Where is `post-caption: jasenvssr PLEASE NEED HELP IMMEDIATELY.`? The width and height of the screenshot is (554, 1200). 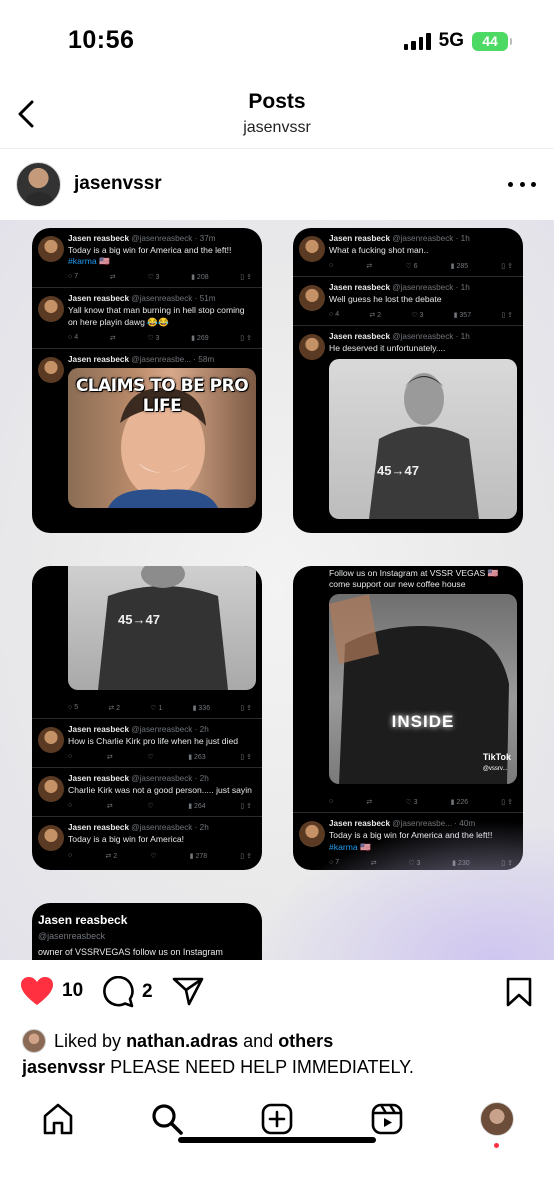
post-caption: jasenvssr PLEASE NEED HELP IMMEDIATELY. is located at coordinates (283, 1067).